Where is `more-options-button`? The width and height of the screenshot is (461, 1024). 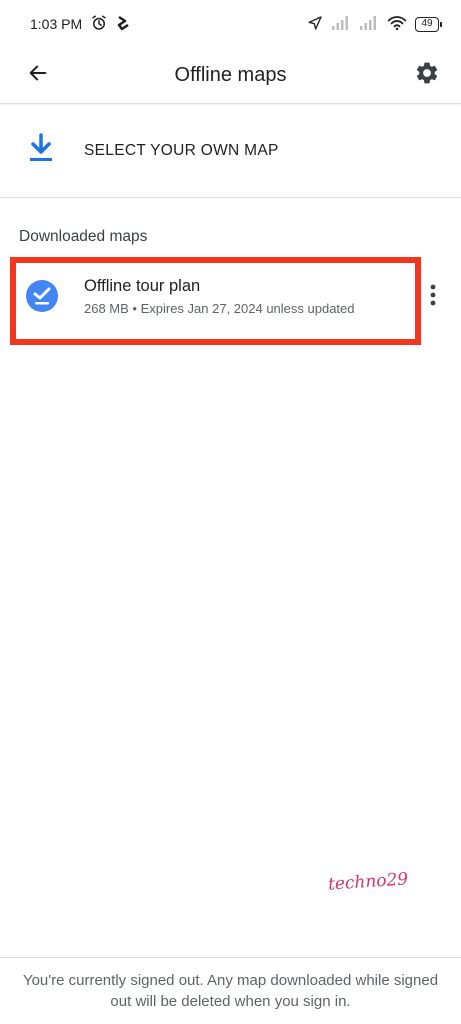 more-options-button is located at coordinates (433, 297).